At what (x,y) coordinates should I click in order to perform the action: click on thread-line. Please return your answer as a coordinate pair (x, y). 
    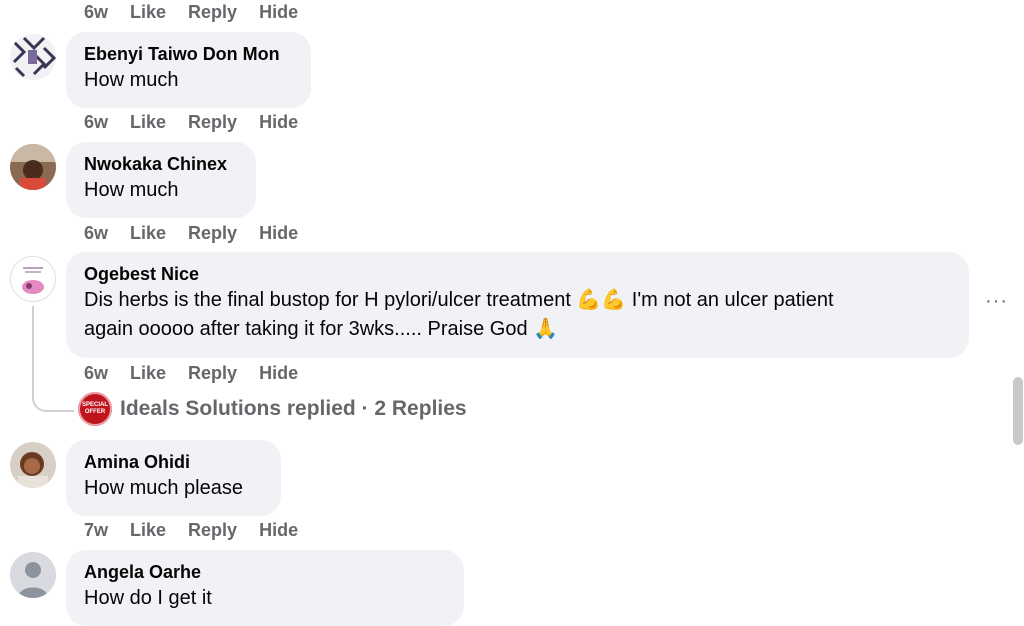
    Looking at the image, I should click on (33, 351).